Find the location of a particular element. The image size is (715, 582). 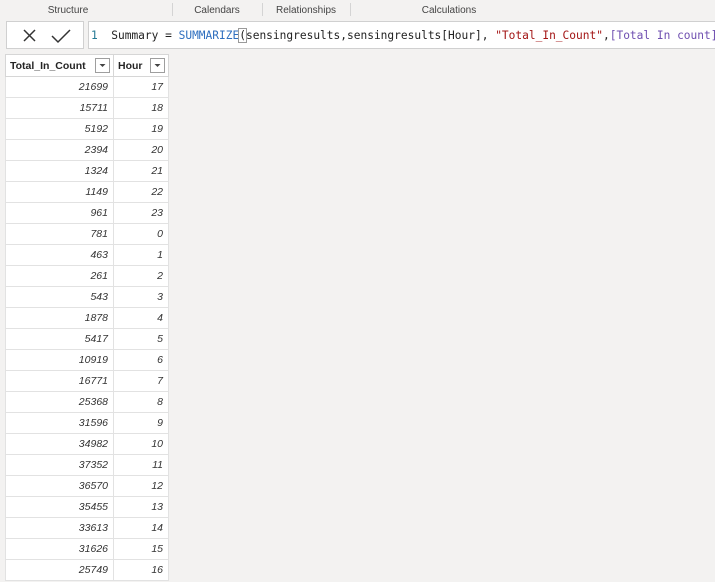

table-row: 1149 22 is located at coordinates (87, 192).